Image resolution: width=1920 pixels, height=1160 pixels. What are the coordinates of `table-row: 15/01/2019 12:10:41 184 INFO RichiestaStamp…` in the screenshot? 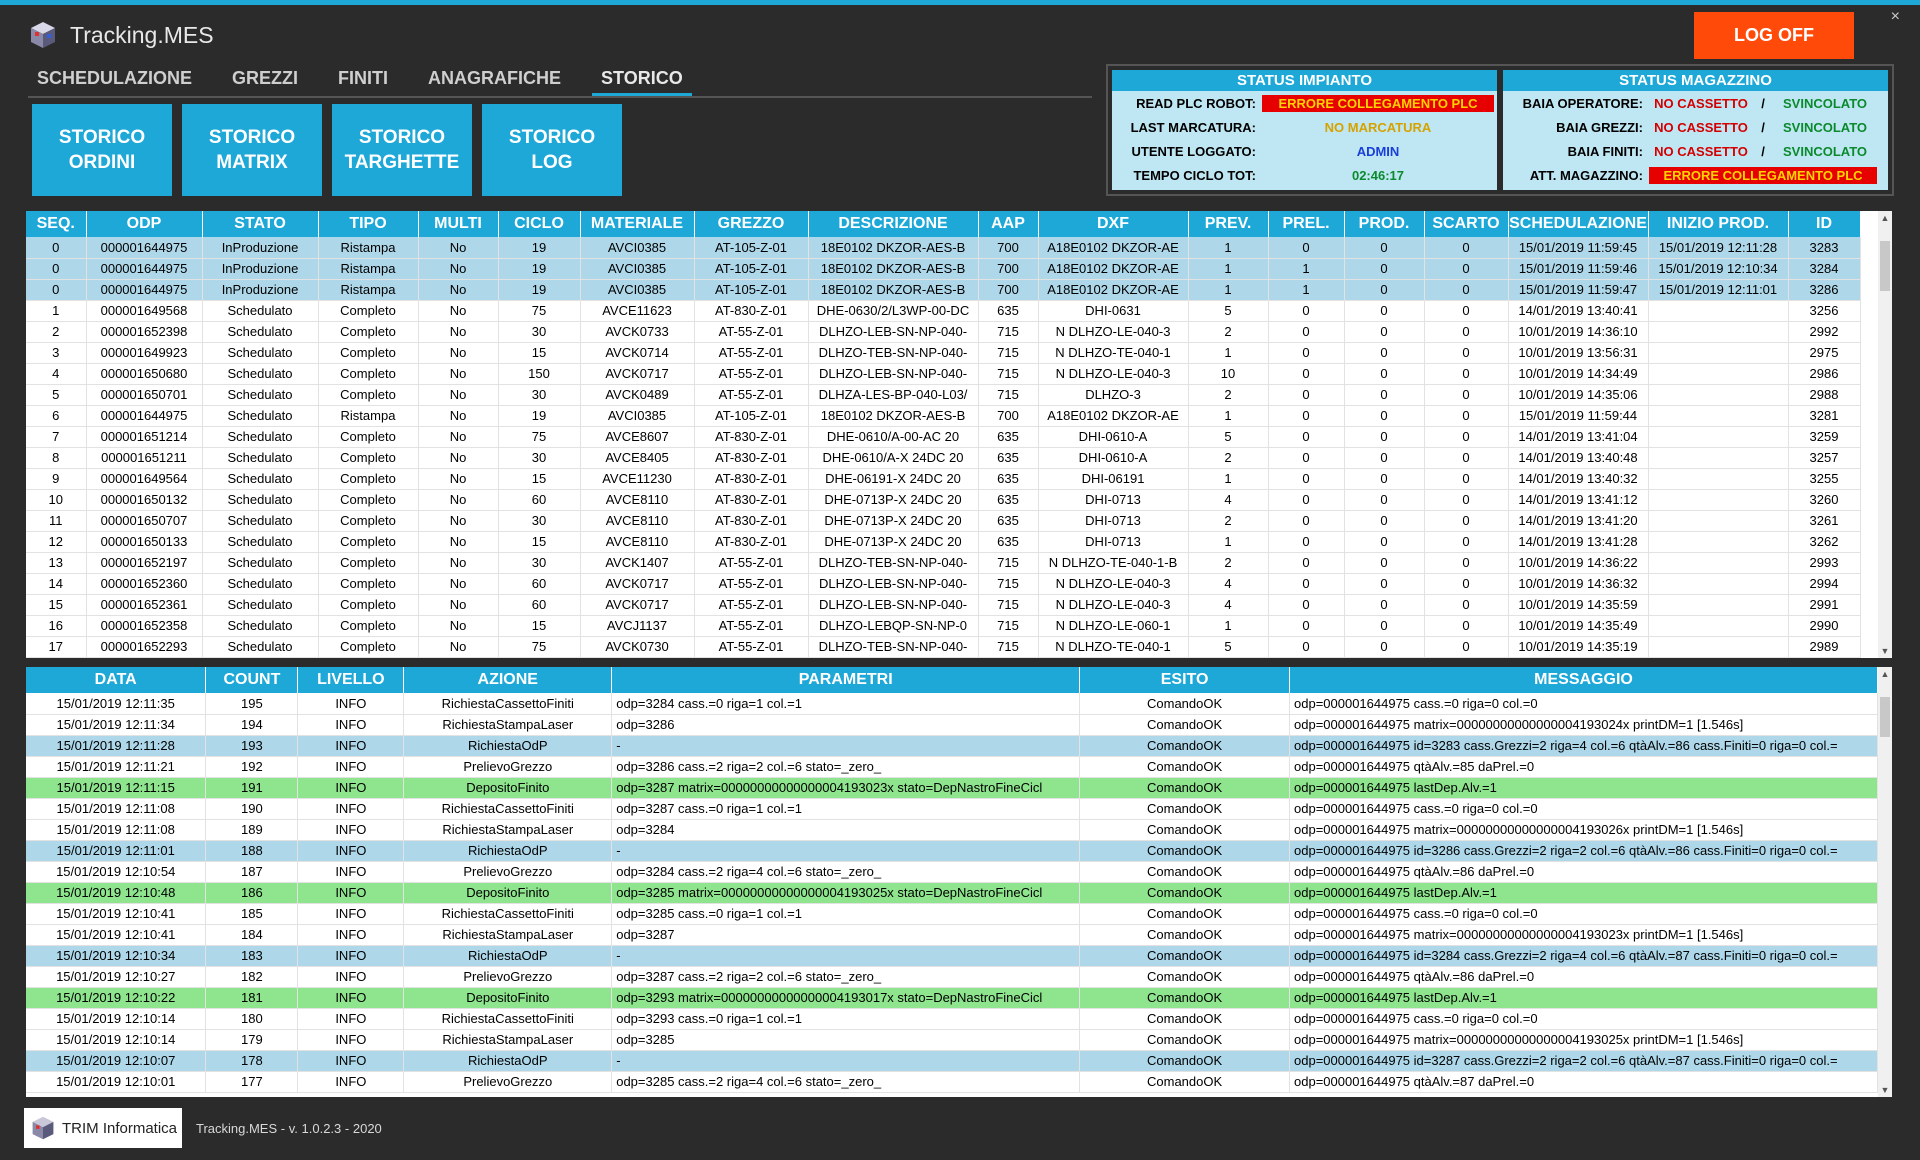 It's located at (952, 935).